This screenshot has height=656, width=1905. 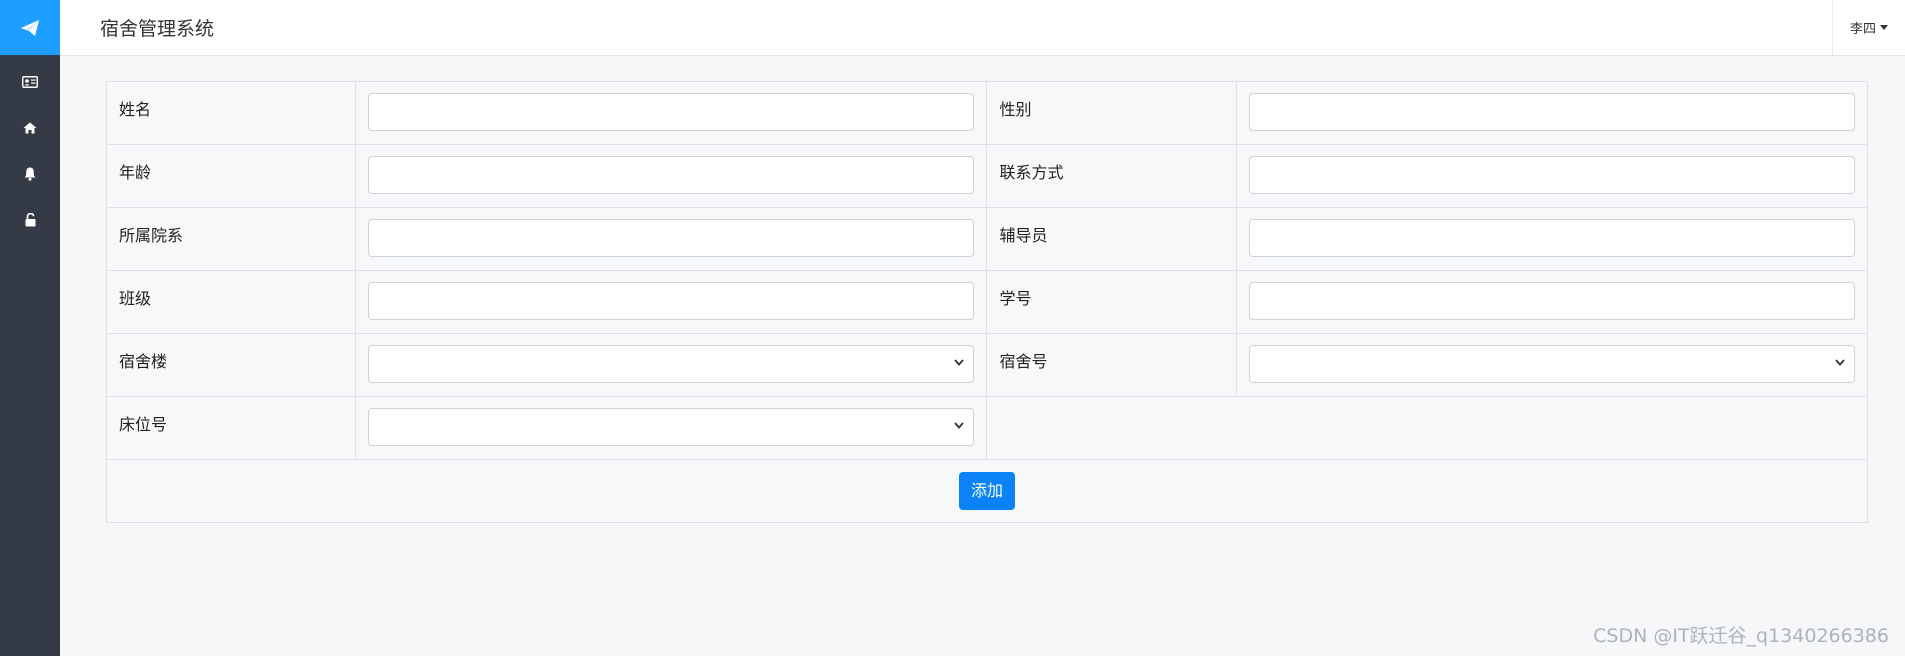 I want to click on bell-icon, so click(x=30, y=174).